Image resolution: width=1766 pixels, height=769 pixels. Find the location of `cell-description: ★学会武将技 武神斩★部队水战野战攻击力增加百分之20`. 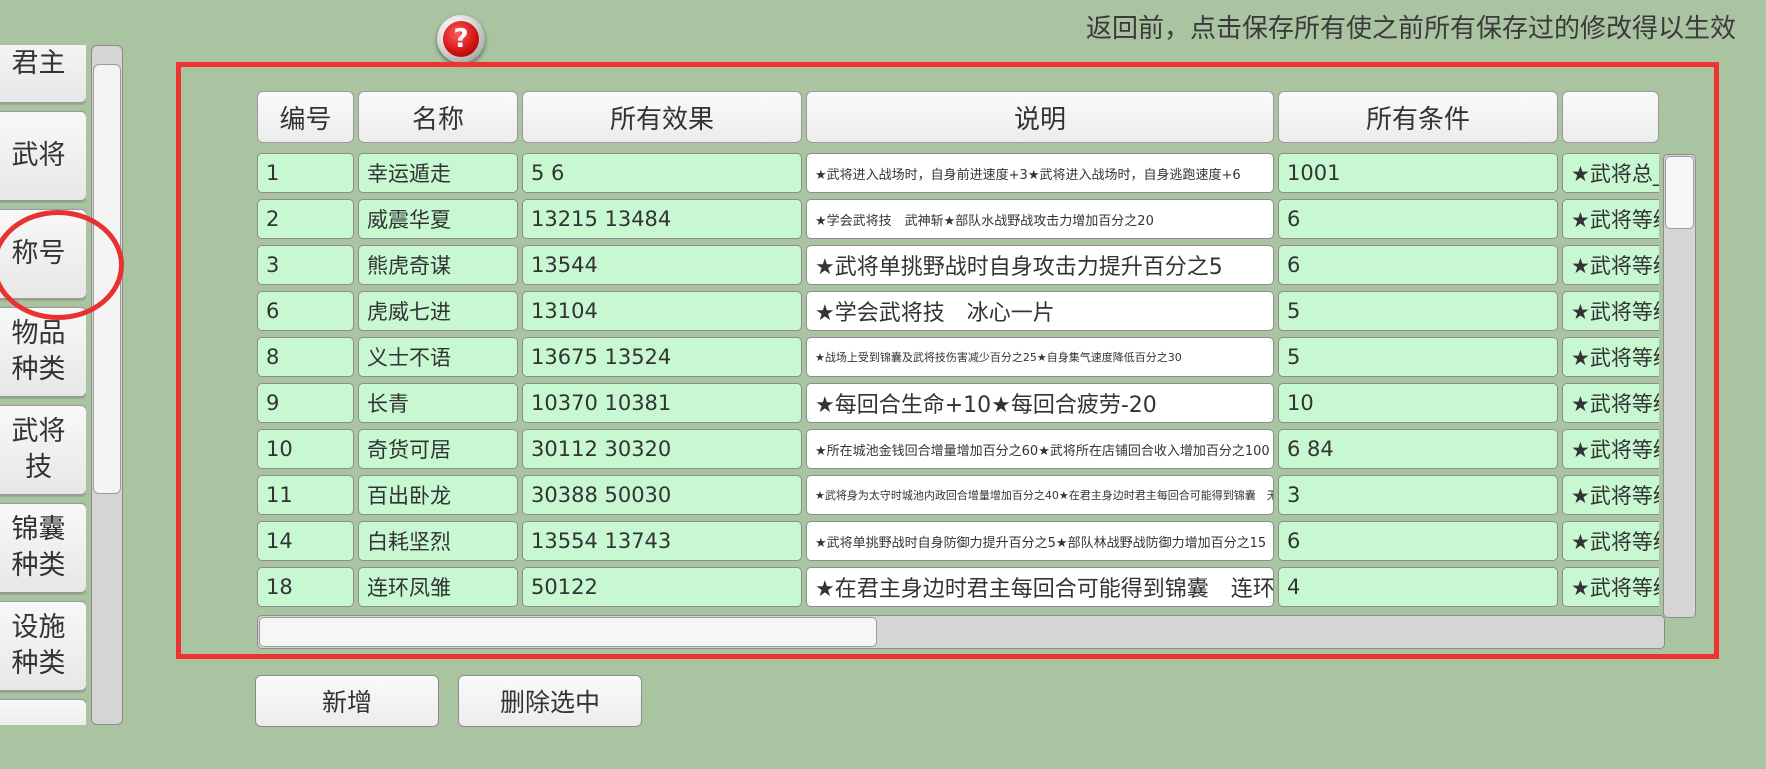

cell-description: ★学会武将技 武神斩★部队水战野战攻击力增加百分之20 is located at coordinates (1040, 219).